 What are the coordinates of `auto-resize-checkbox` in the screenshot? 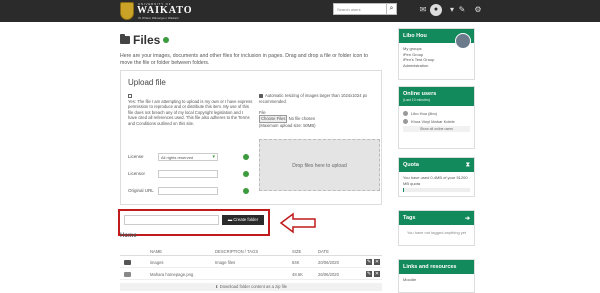 It's located at (261, 95).